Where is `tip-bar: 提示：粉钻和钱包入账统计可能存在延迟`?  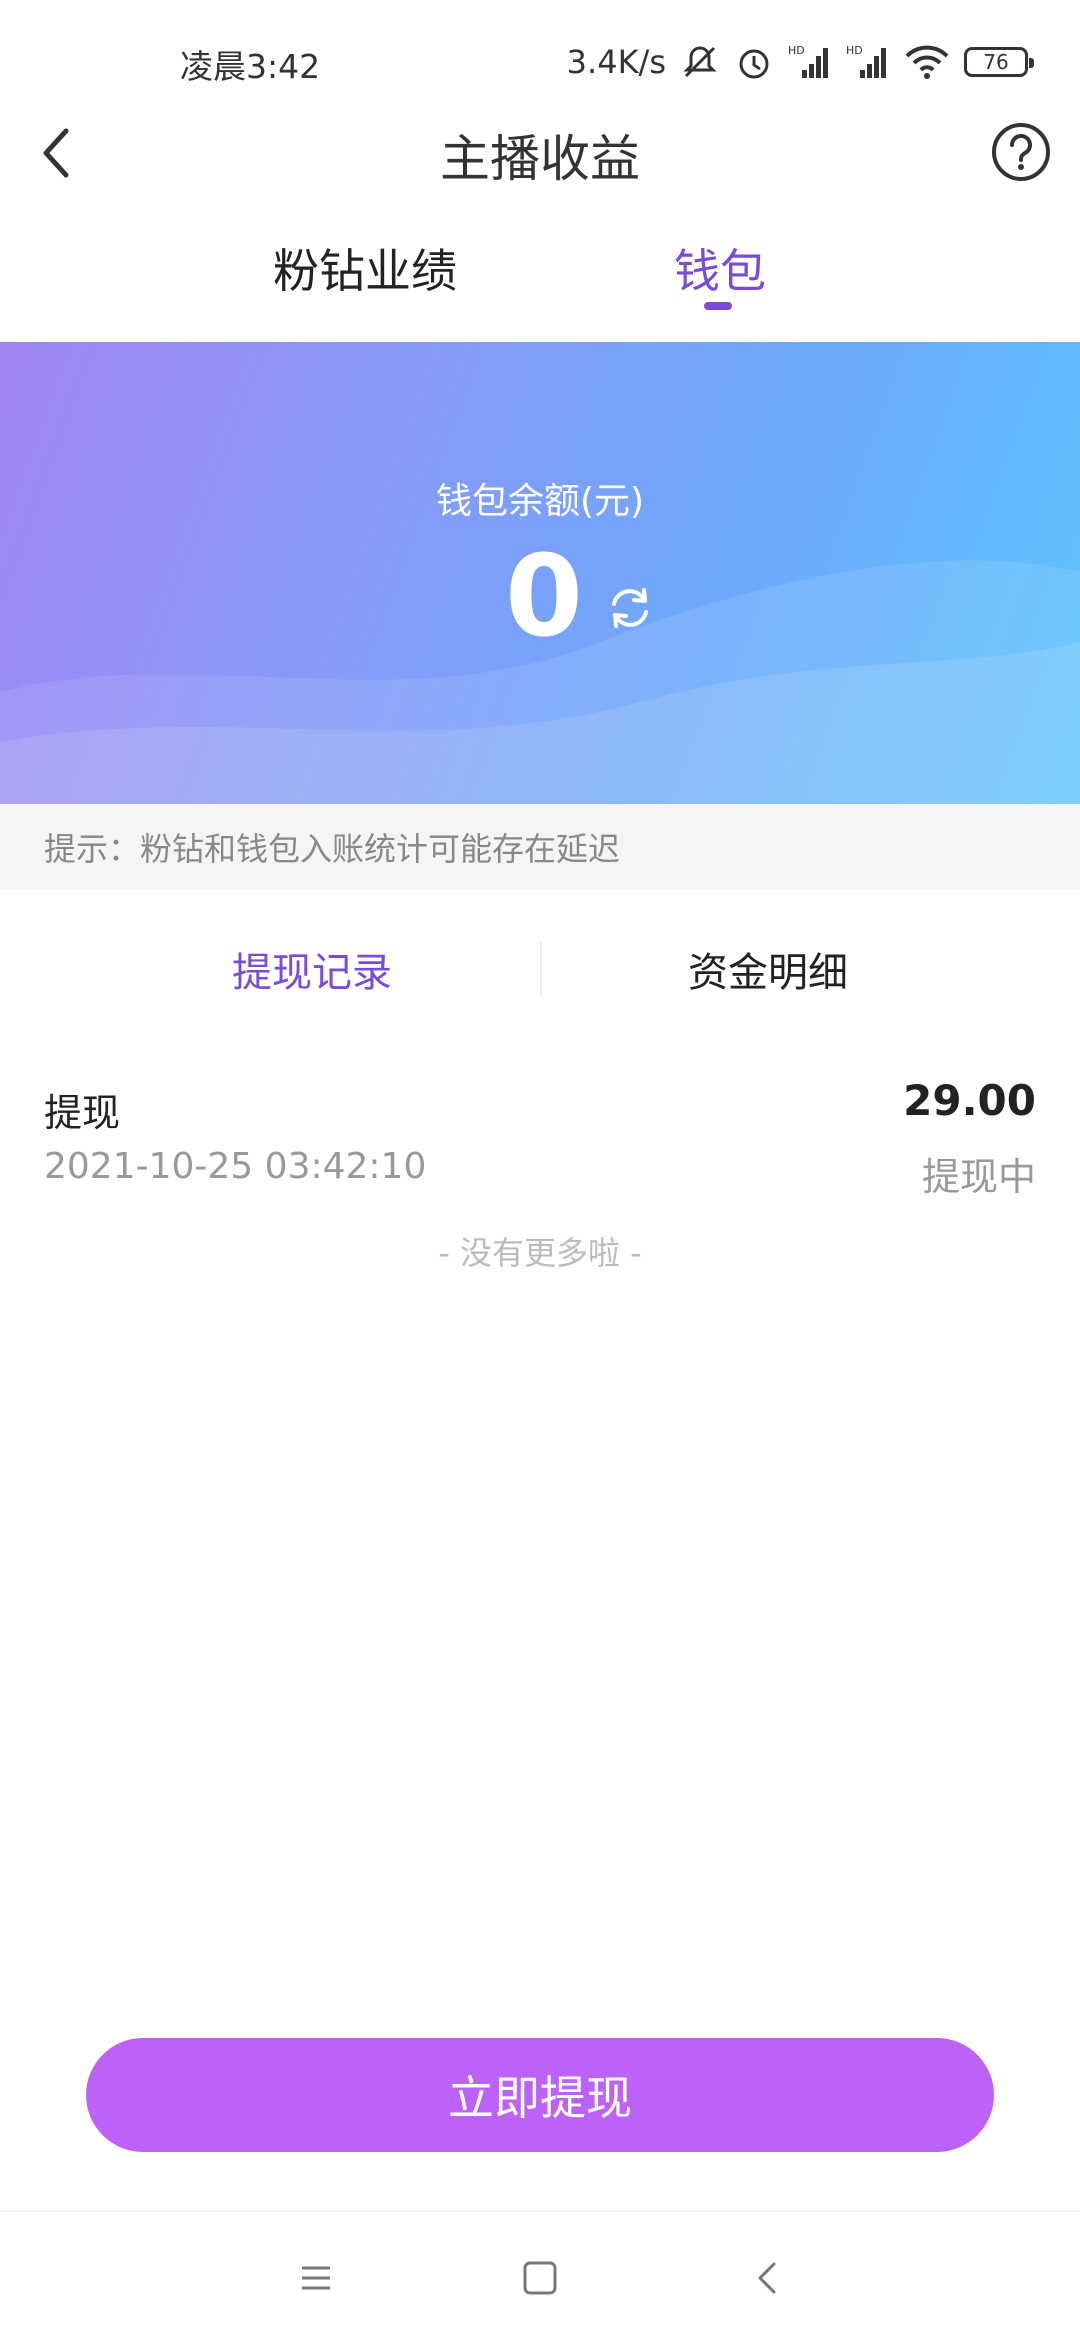
tip-bar: 提示：粉钻和钱包入账统计可能存在延迟 is located at coordinates (540, 847).